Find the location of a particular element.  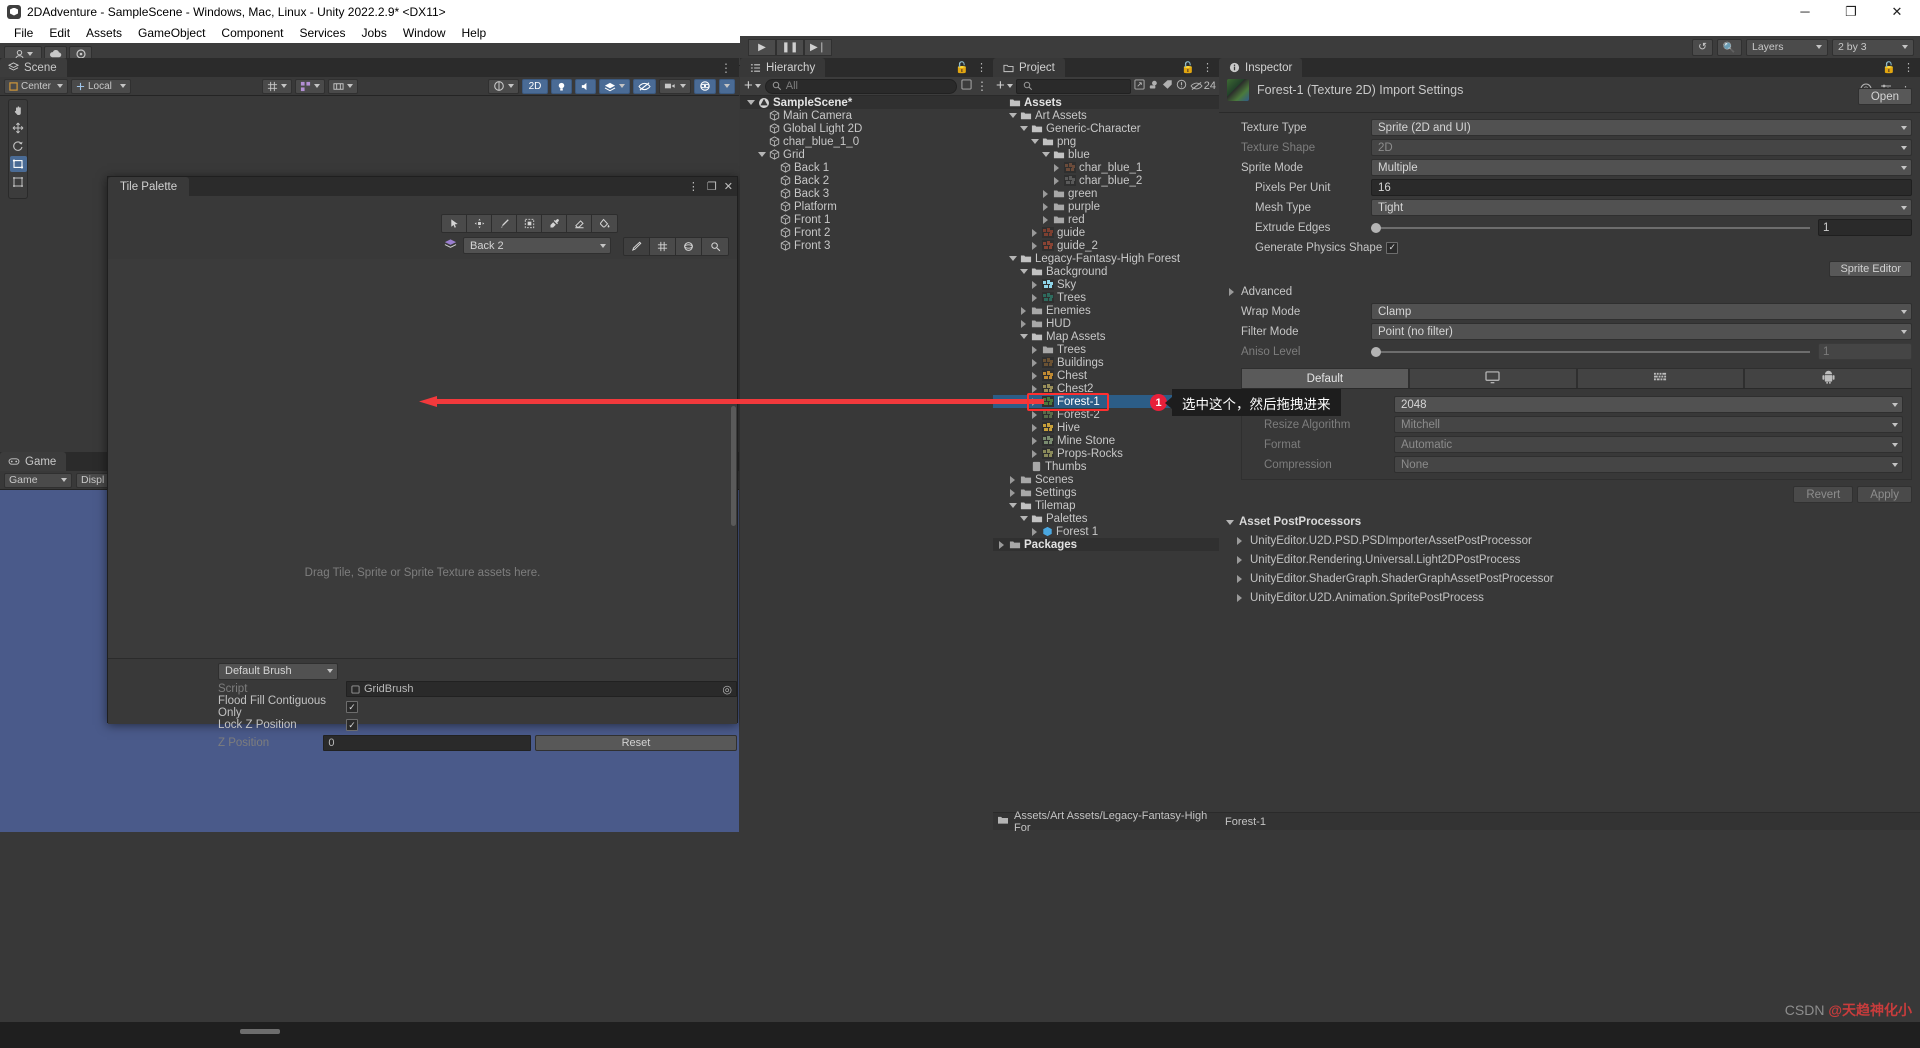

minimize-button: ─ is located at coordinates (1805, 11).